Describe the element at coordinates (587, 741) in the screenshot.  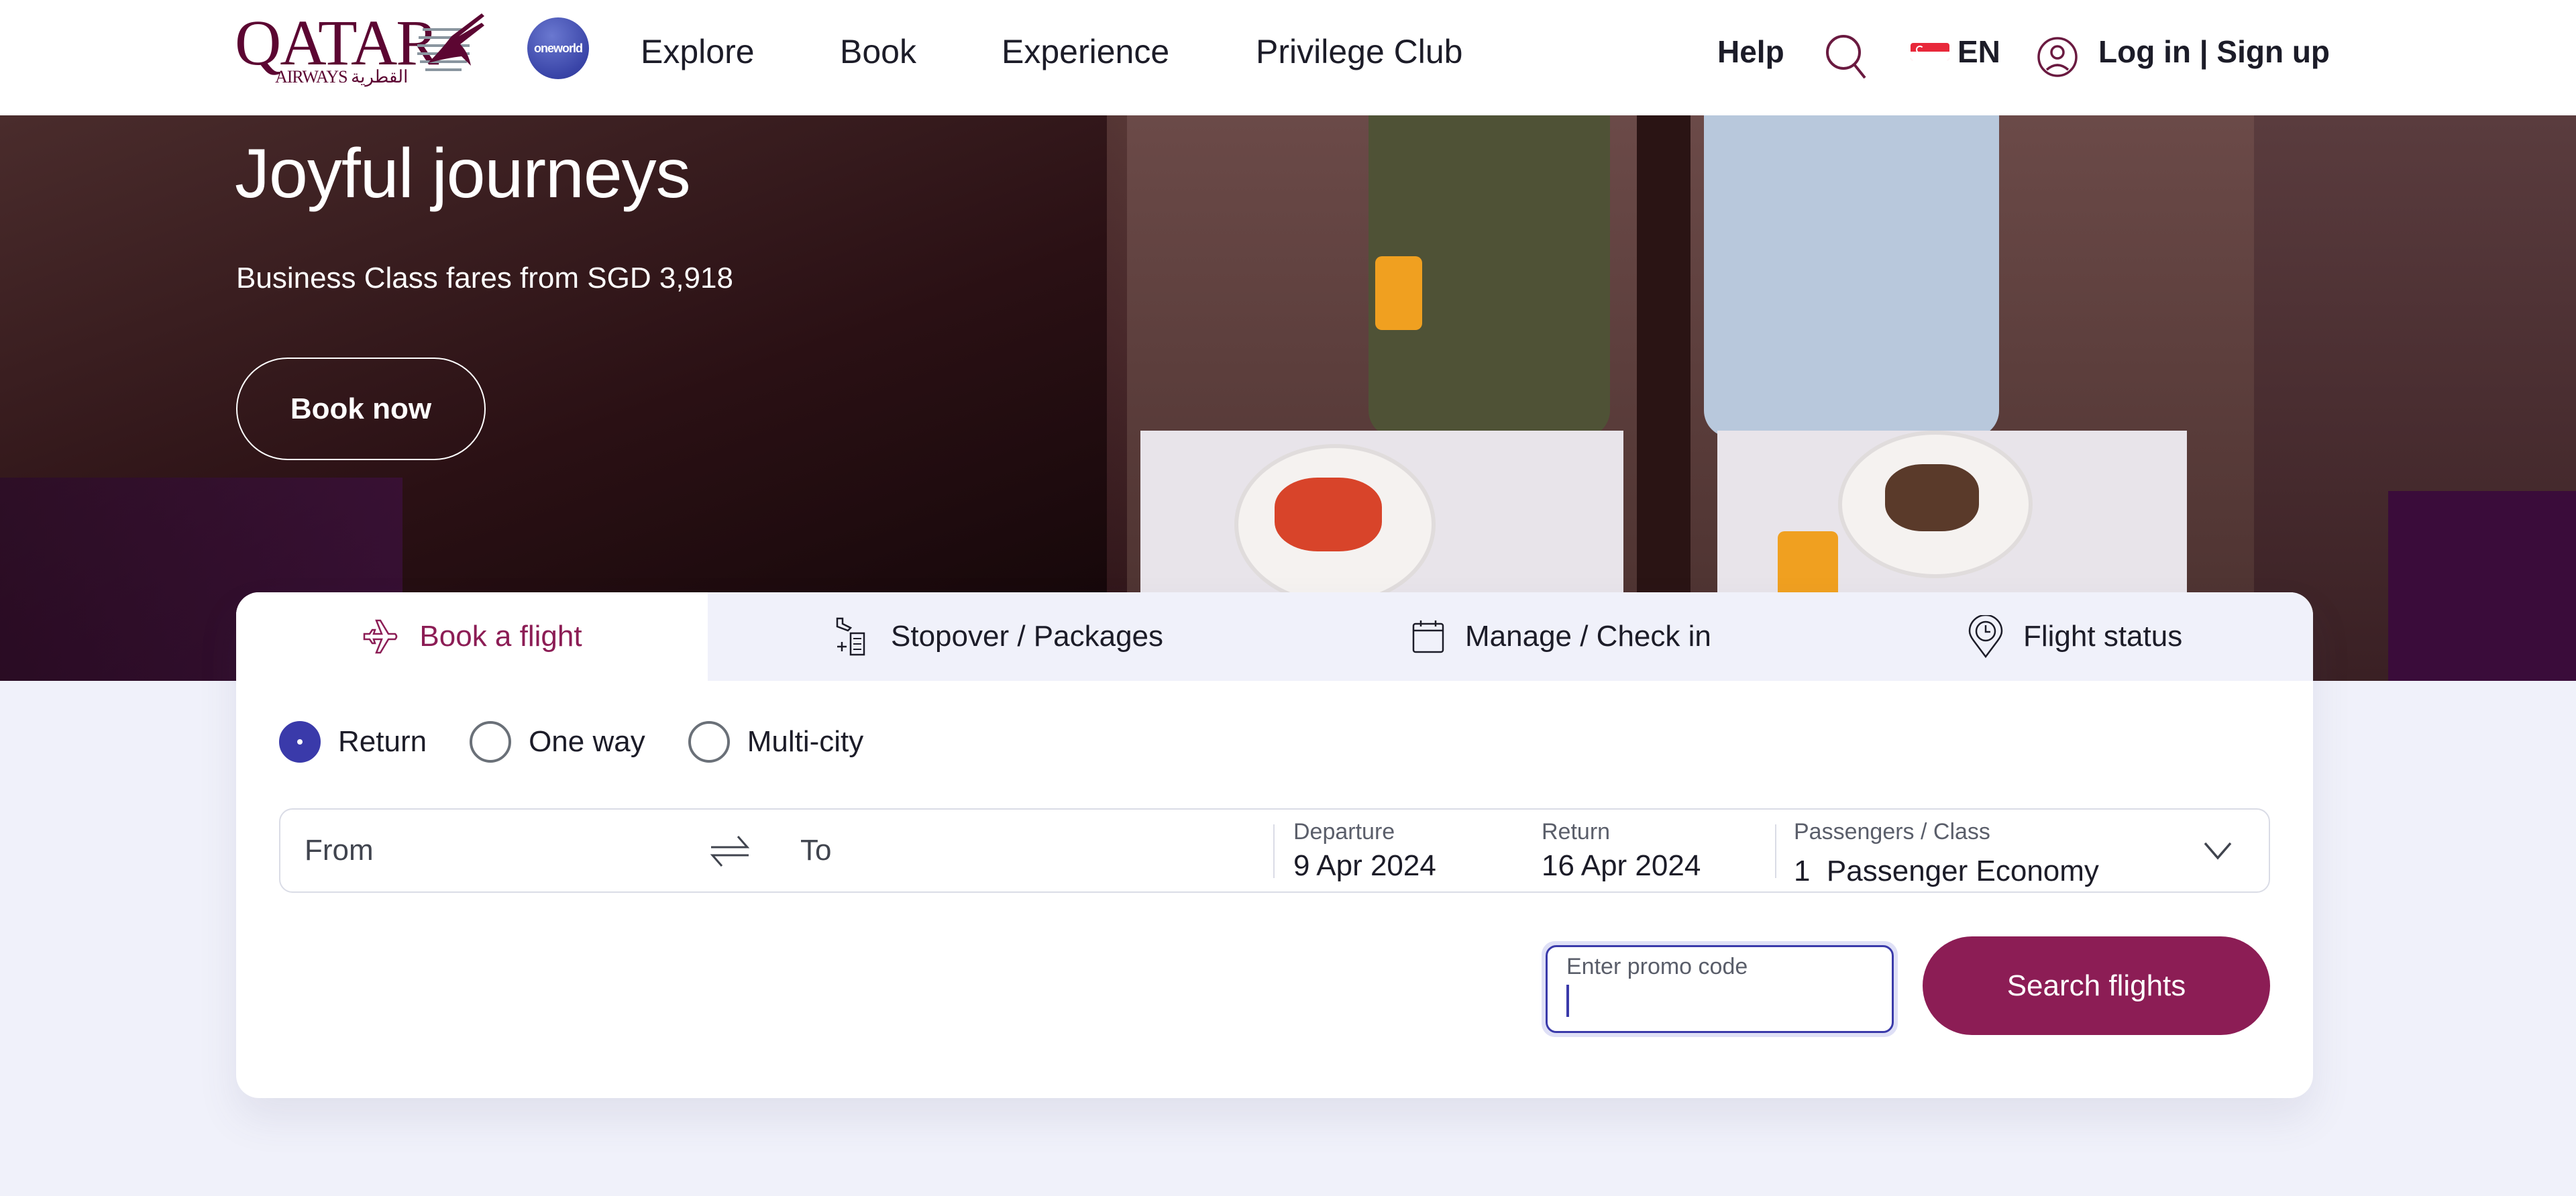
I see `radio-label: One way` at that location.